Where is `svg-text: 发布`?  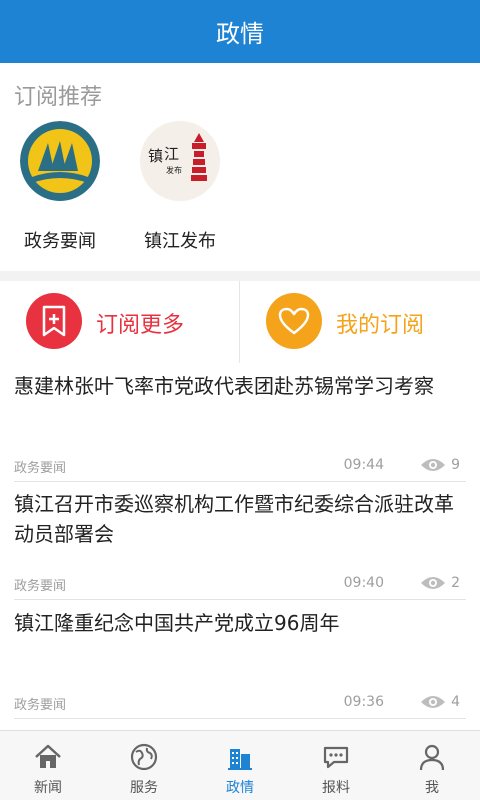 svg-text: 发布 is located at coordinates (174, 170).